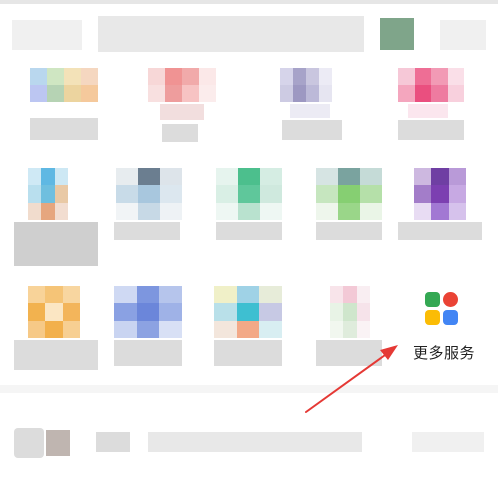 Image resolution: width=498 pixels, height=493 pixels. Describe the element at coordinates (249, 2) in the screenshot. I see `top-divider` at that location.